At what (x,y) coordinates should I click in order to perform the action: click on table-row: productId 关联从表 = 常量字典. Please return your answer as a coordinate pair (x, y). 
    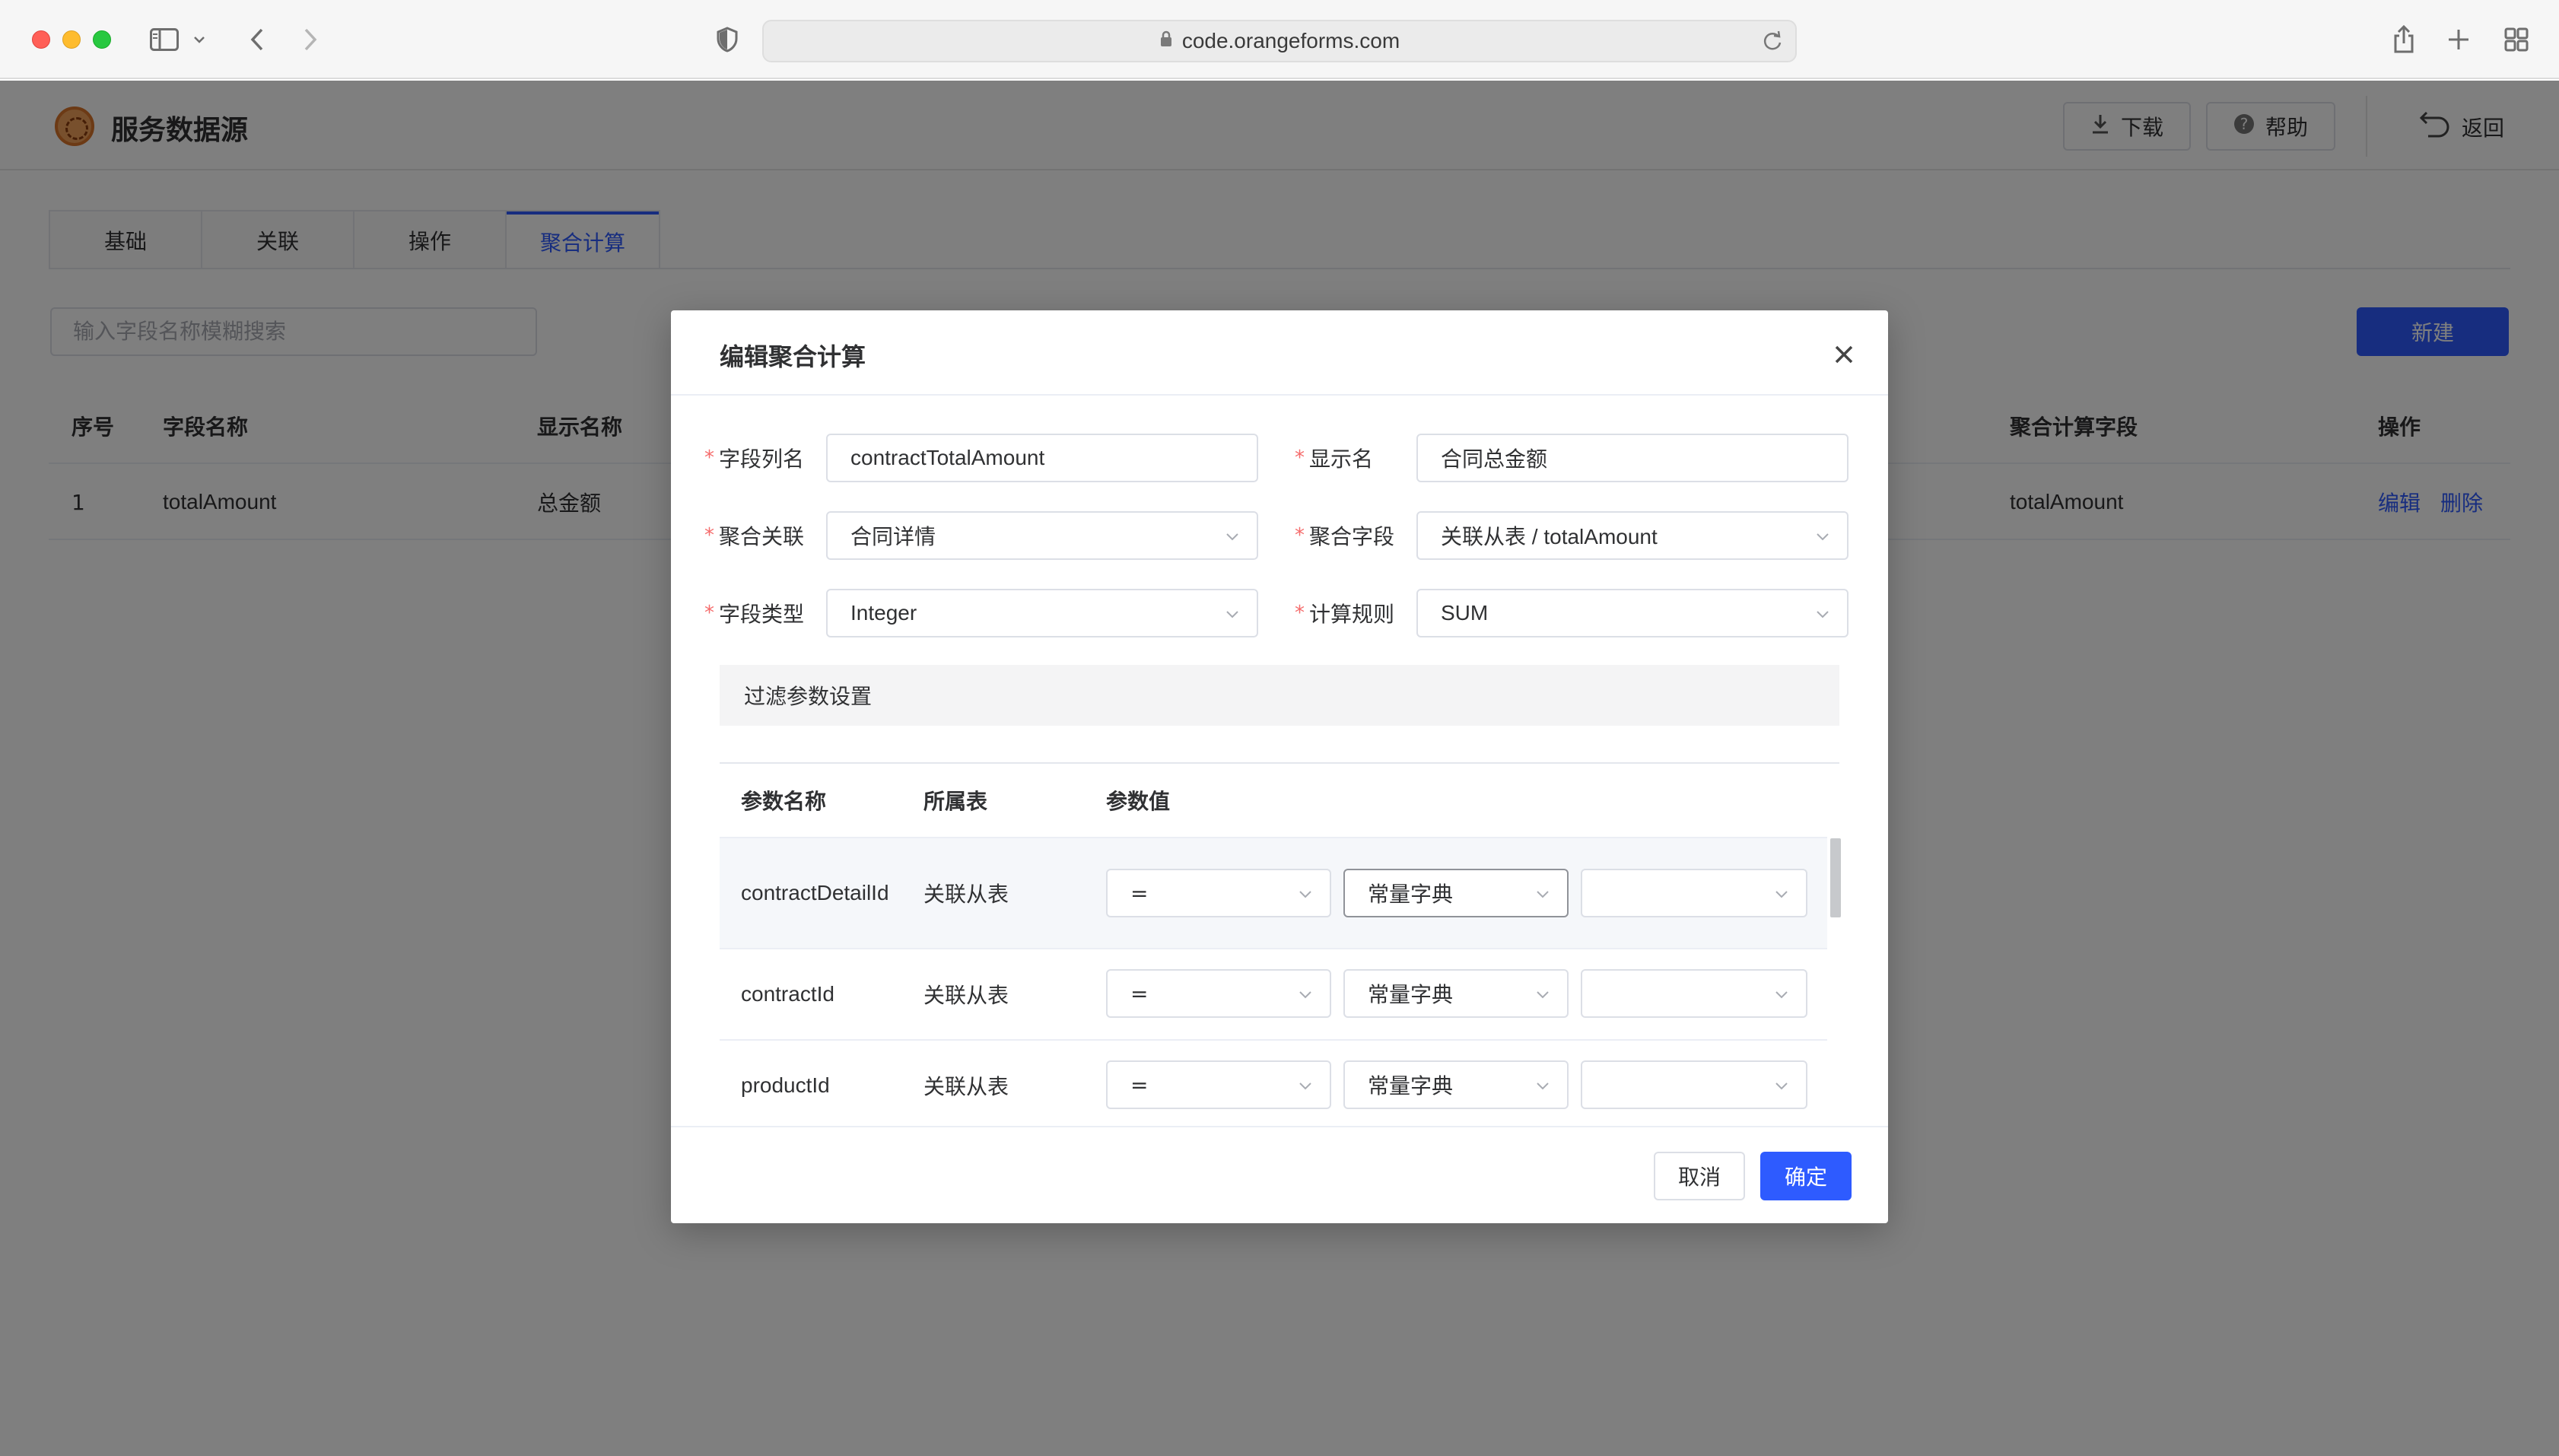
    Looking at the image, I should click on (1273, 1082).